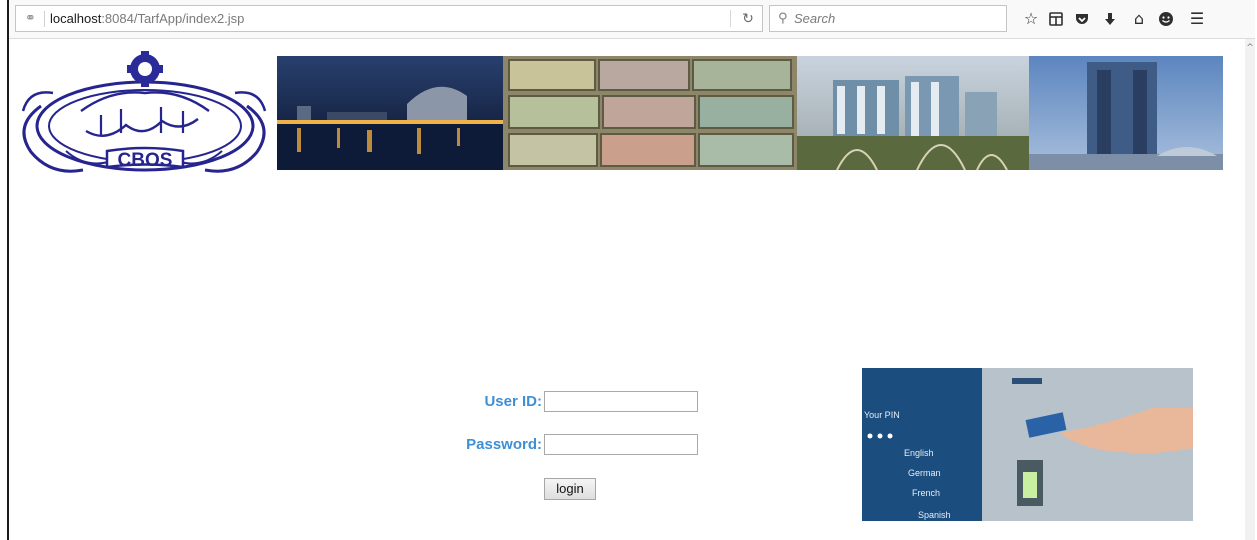  Describe the element at coordinates (1031, 19) in the screenshot. I see `bookmark-star-icon: ☆` at that location.